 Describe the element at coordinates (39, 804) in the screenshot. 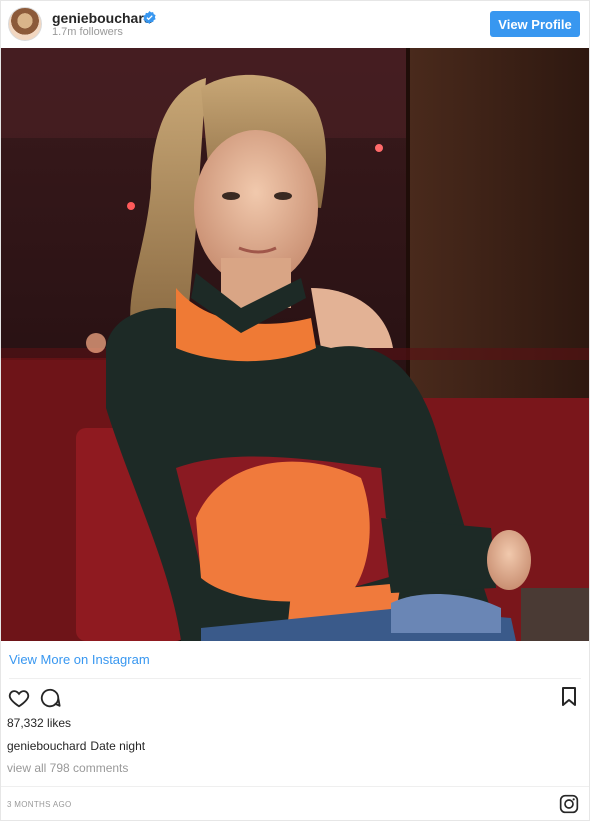

I see `post-timestamp: 3 MONTHS AGO` at that location.